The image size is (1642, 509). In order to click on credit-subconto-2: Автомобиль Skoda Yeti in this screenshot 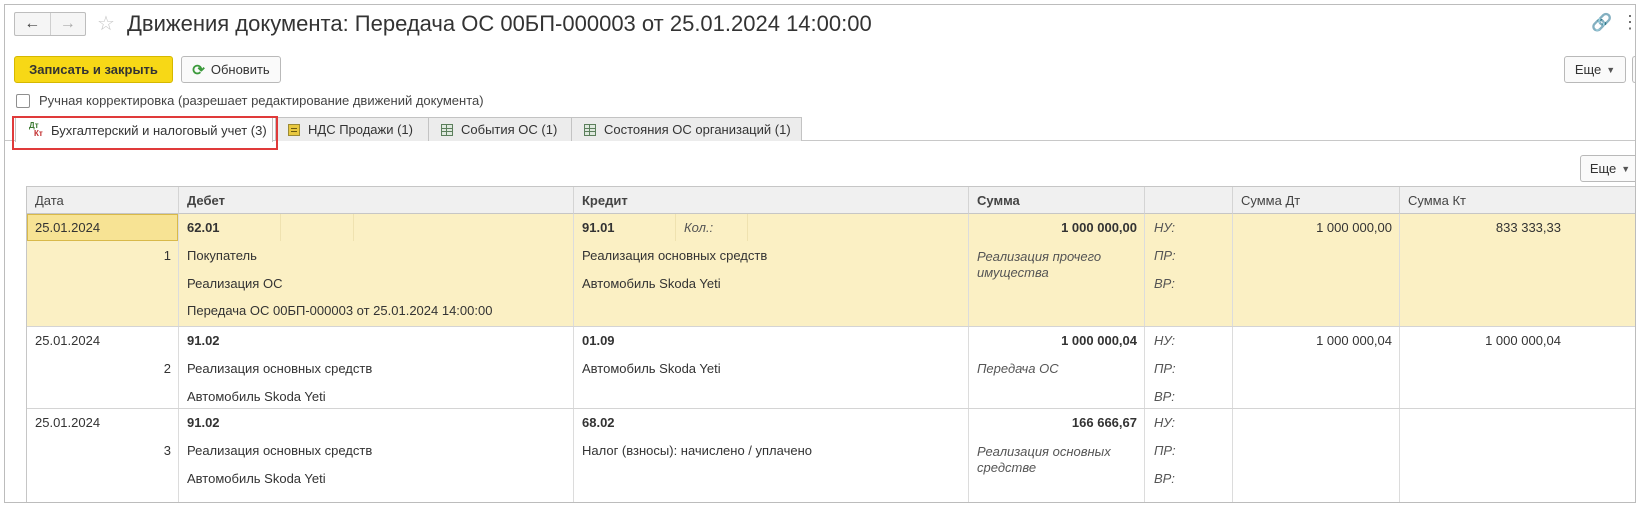, I will do `click(651, 283)`.